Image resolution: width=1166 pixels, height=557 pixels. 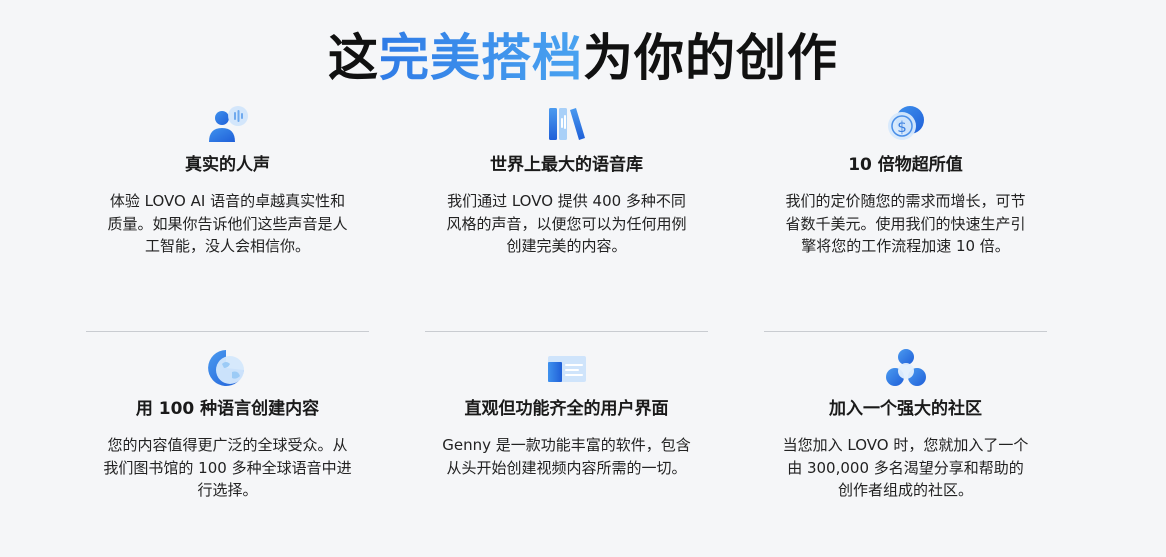 I want to click on community-icon, so click(x=905, y=368).